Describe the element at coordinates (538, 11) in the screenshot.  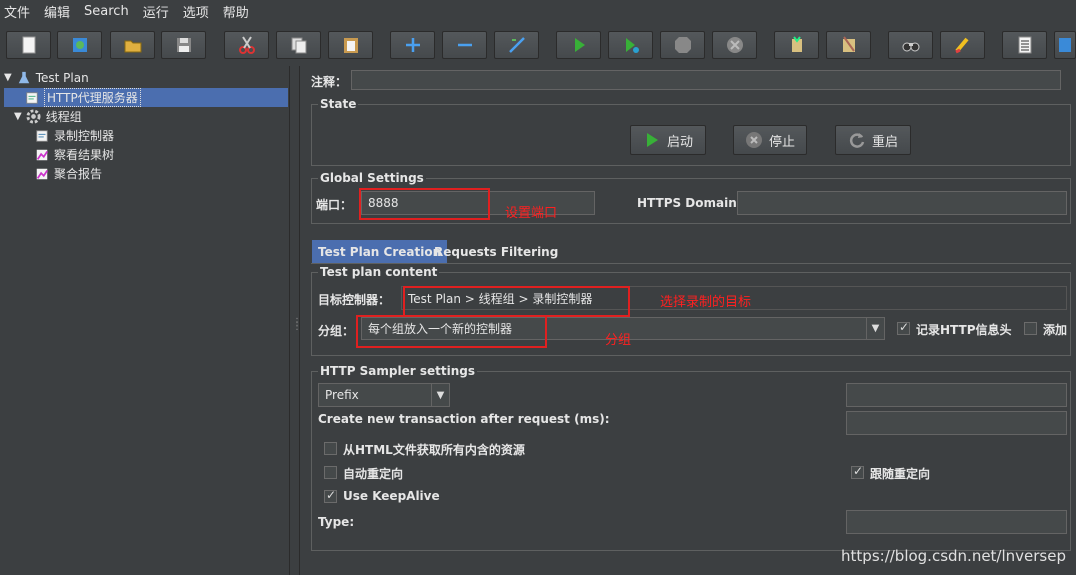
I see `menu-bar: 文件 编辑 Search 运行 选项 帮助` at that location.